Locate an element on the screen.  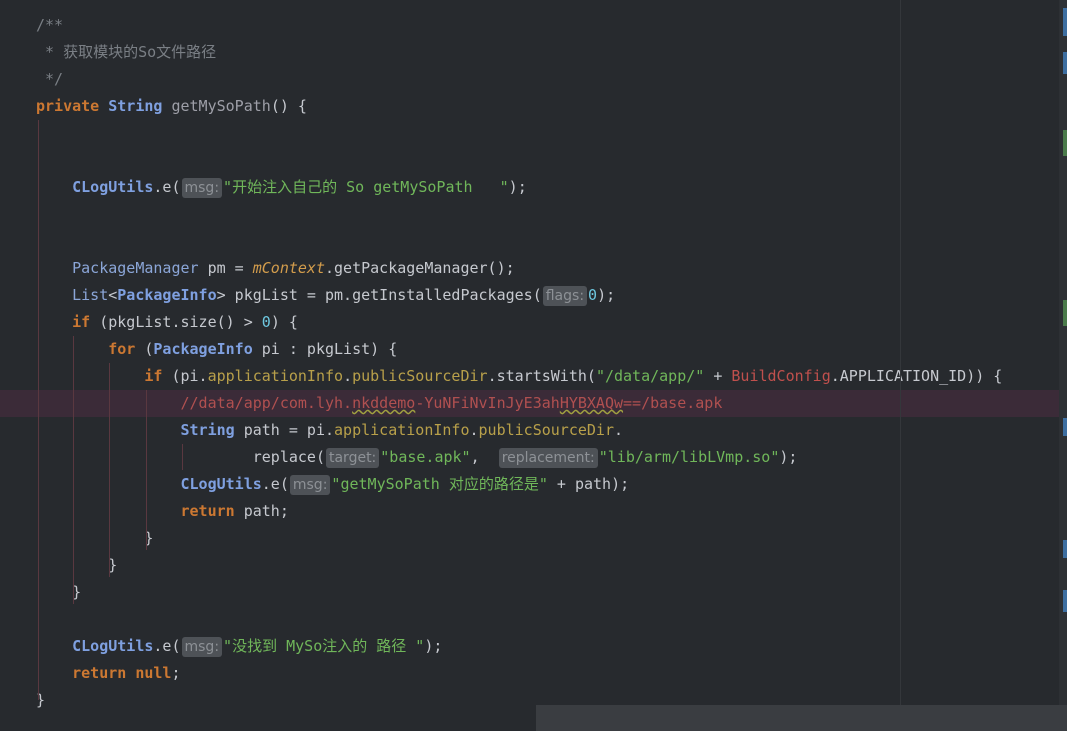
code-token: nkddemo is located at coordinates (384, 403).